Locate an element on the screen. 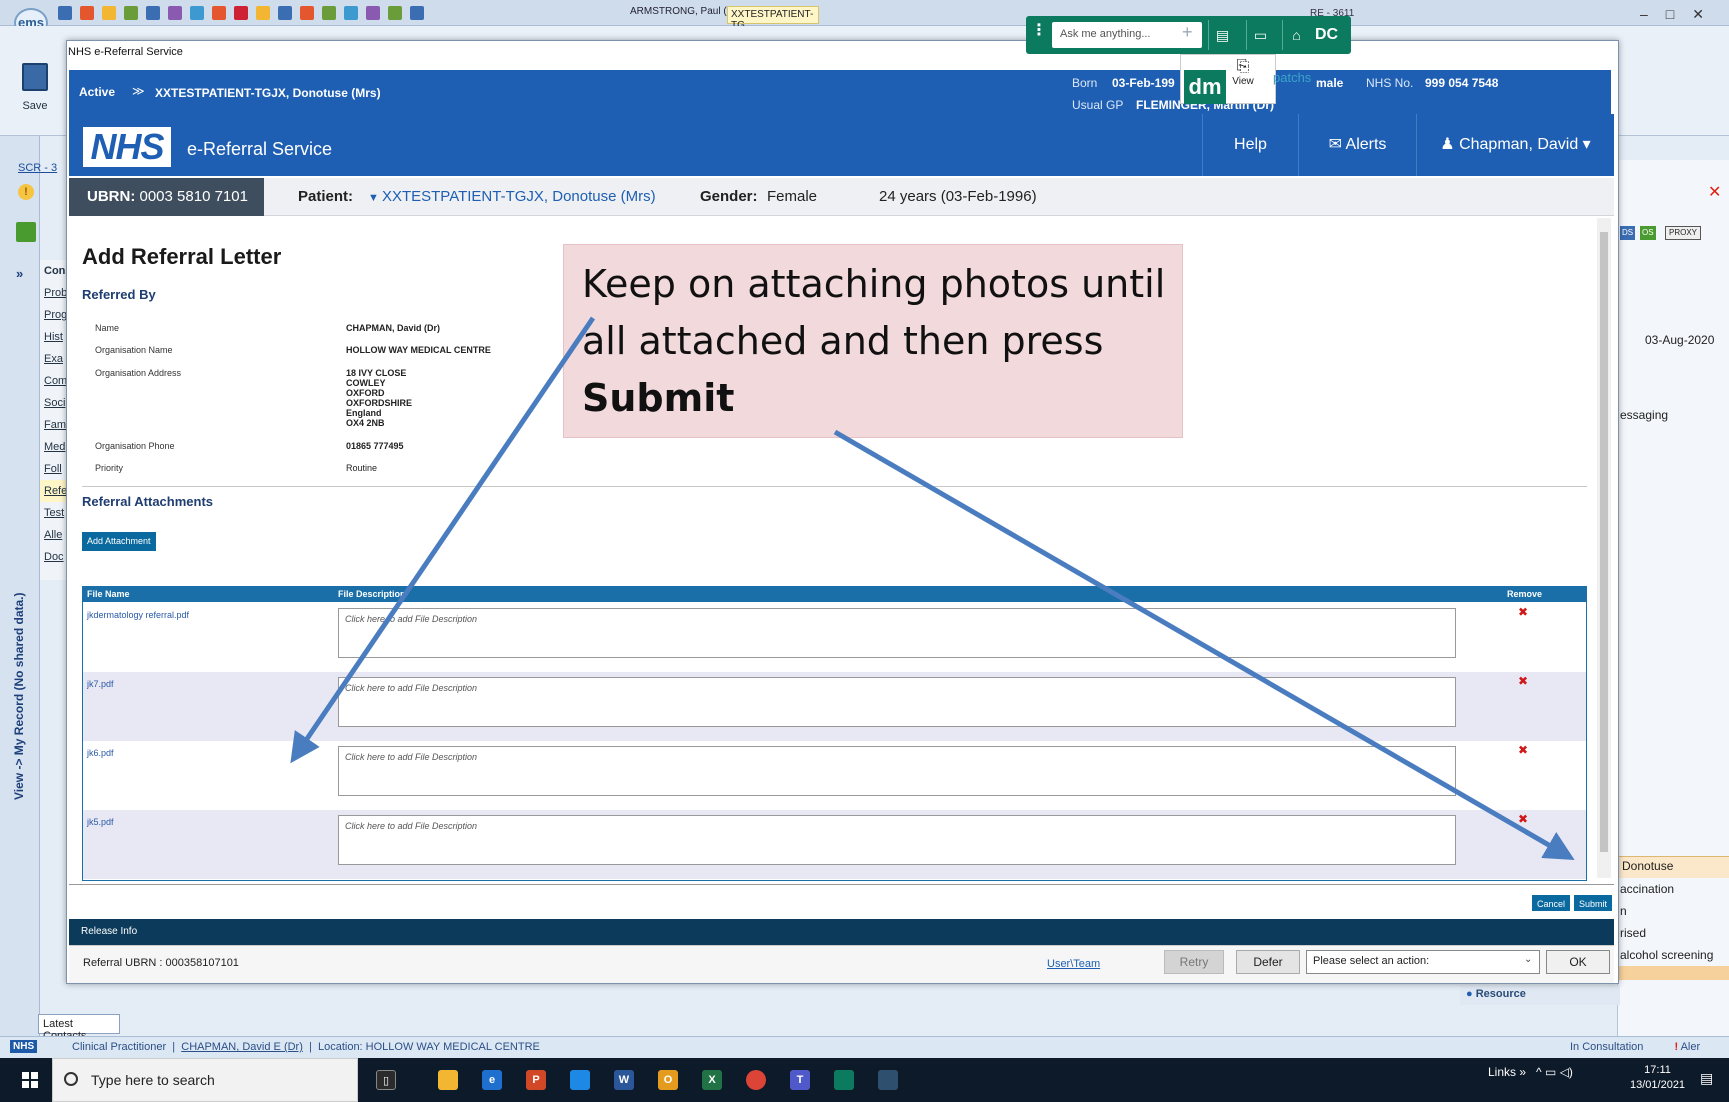 The image size is (1729, 1102). dm-logo: dm is located at coordinates (1205, 87).